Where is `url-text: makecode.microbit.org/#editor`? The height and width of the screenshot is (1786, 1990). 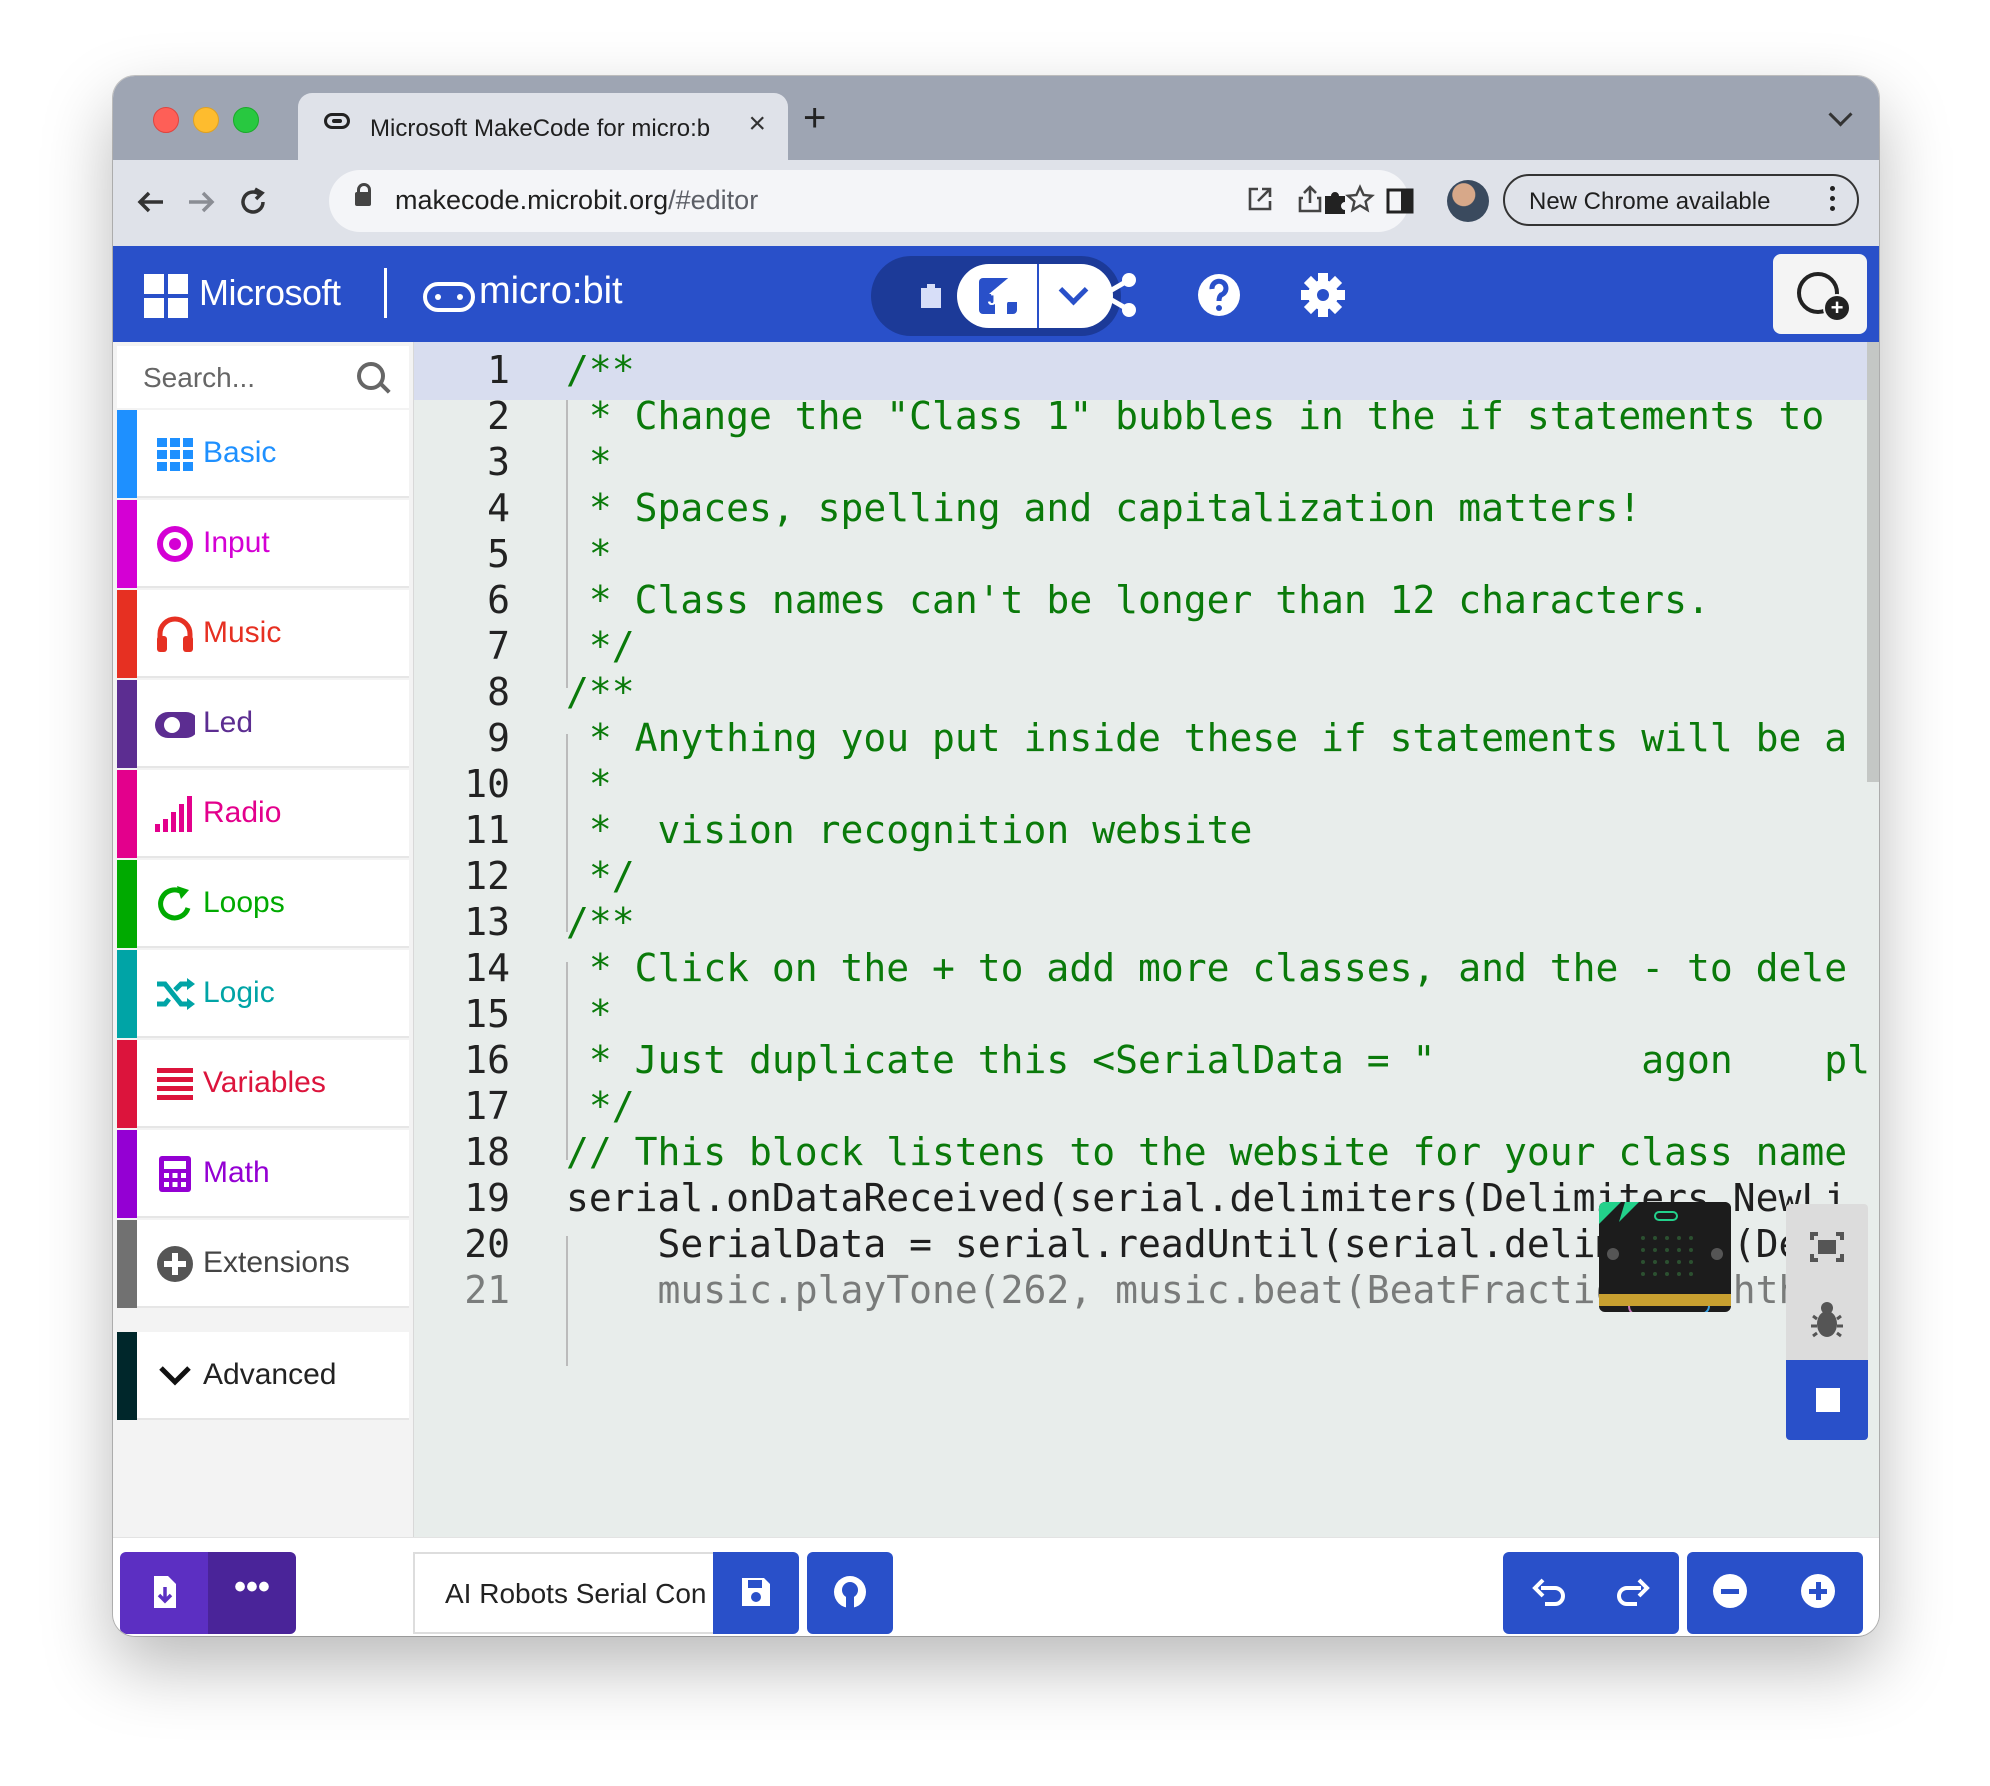 url-text: makecode.microbit.org/#editor is located at coordinates (576, 200).